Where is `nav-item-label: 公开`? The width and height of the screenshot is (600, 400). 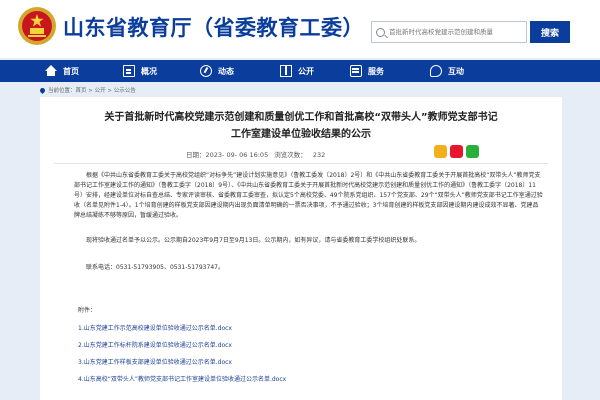 nav-item-label: 公开 is located at coordinates (306, 71).